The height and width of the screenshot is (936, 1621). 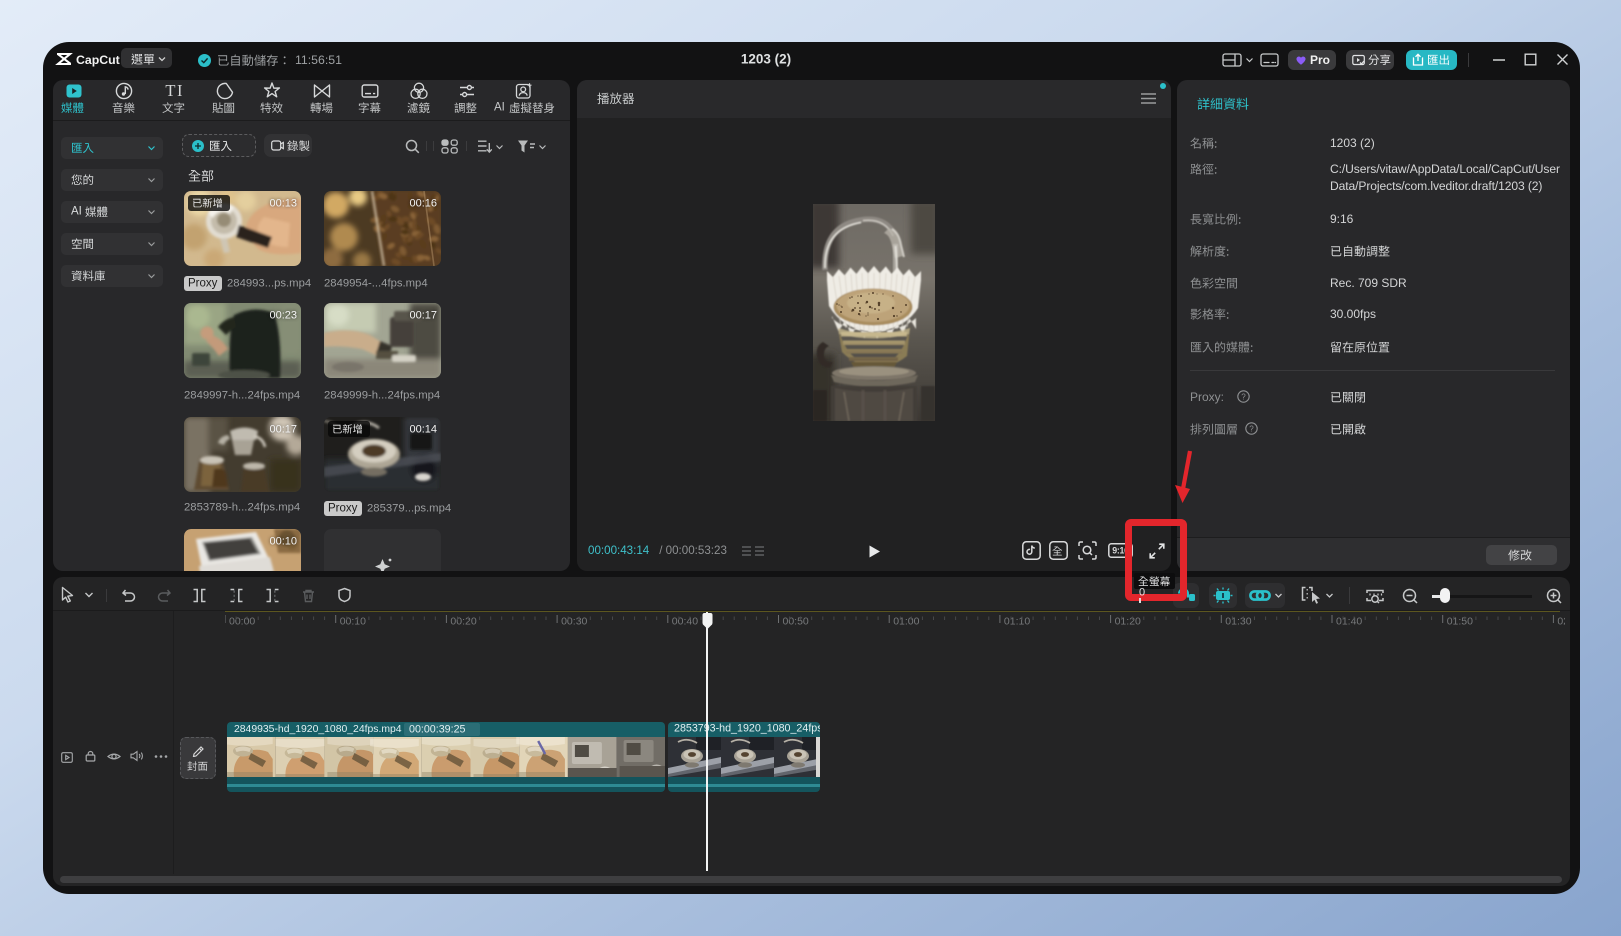 What do you see at coordinates (463, 622) in the screenshot?
I see `svg-text: 00:20` at bounding box center [463, 622].